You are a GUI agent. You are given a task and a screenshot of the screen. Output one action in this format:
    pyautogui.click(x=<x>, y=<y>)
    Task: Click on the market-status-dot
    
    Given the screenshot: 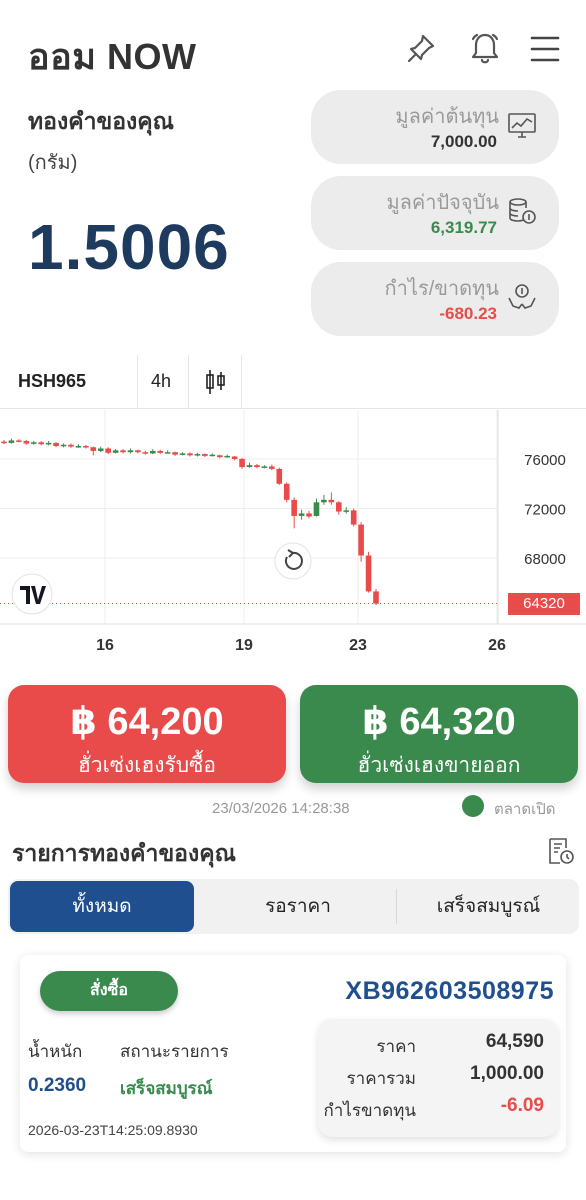 What is the action you would take?
    pyautogui.click(x=473, y=806)
    